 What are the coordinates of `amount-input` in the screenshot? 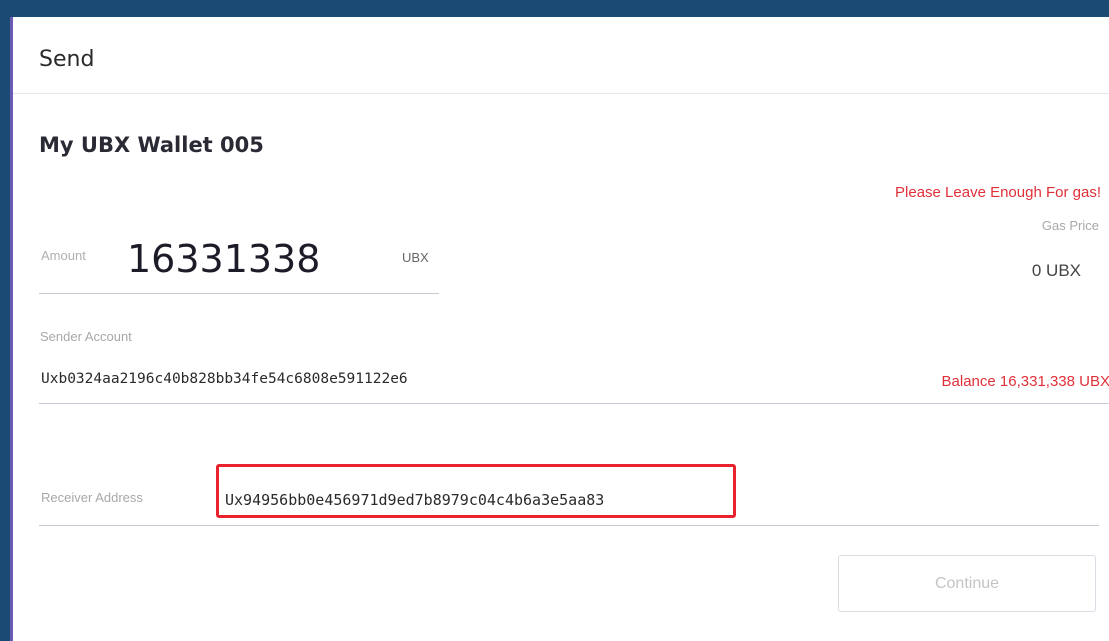 It's located at (242, 259).